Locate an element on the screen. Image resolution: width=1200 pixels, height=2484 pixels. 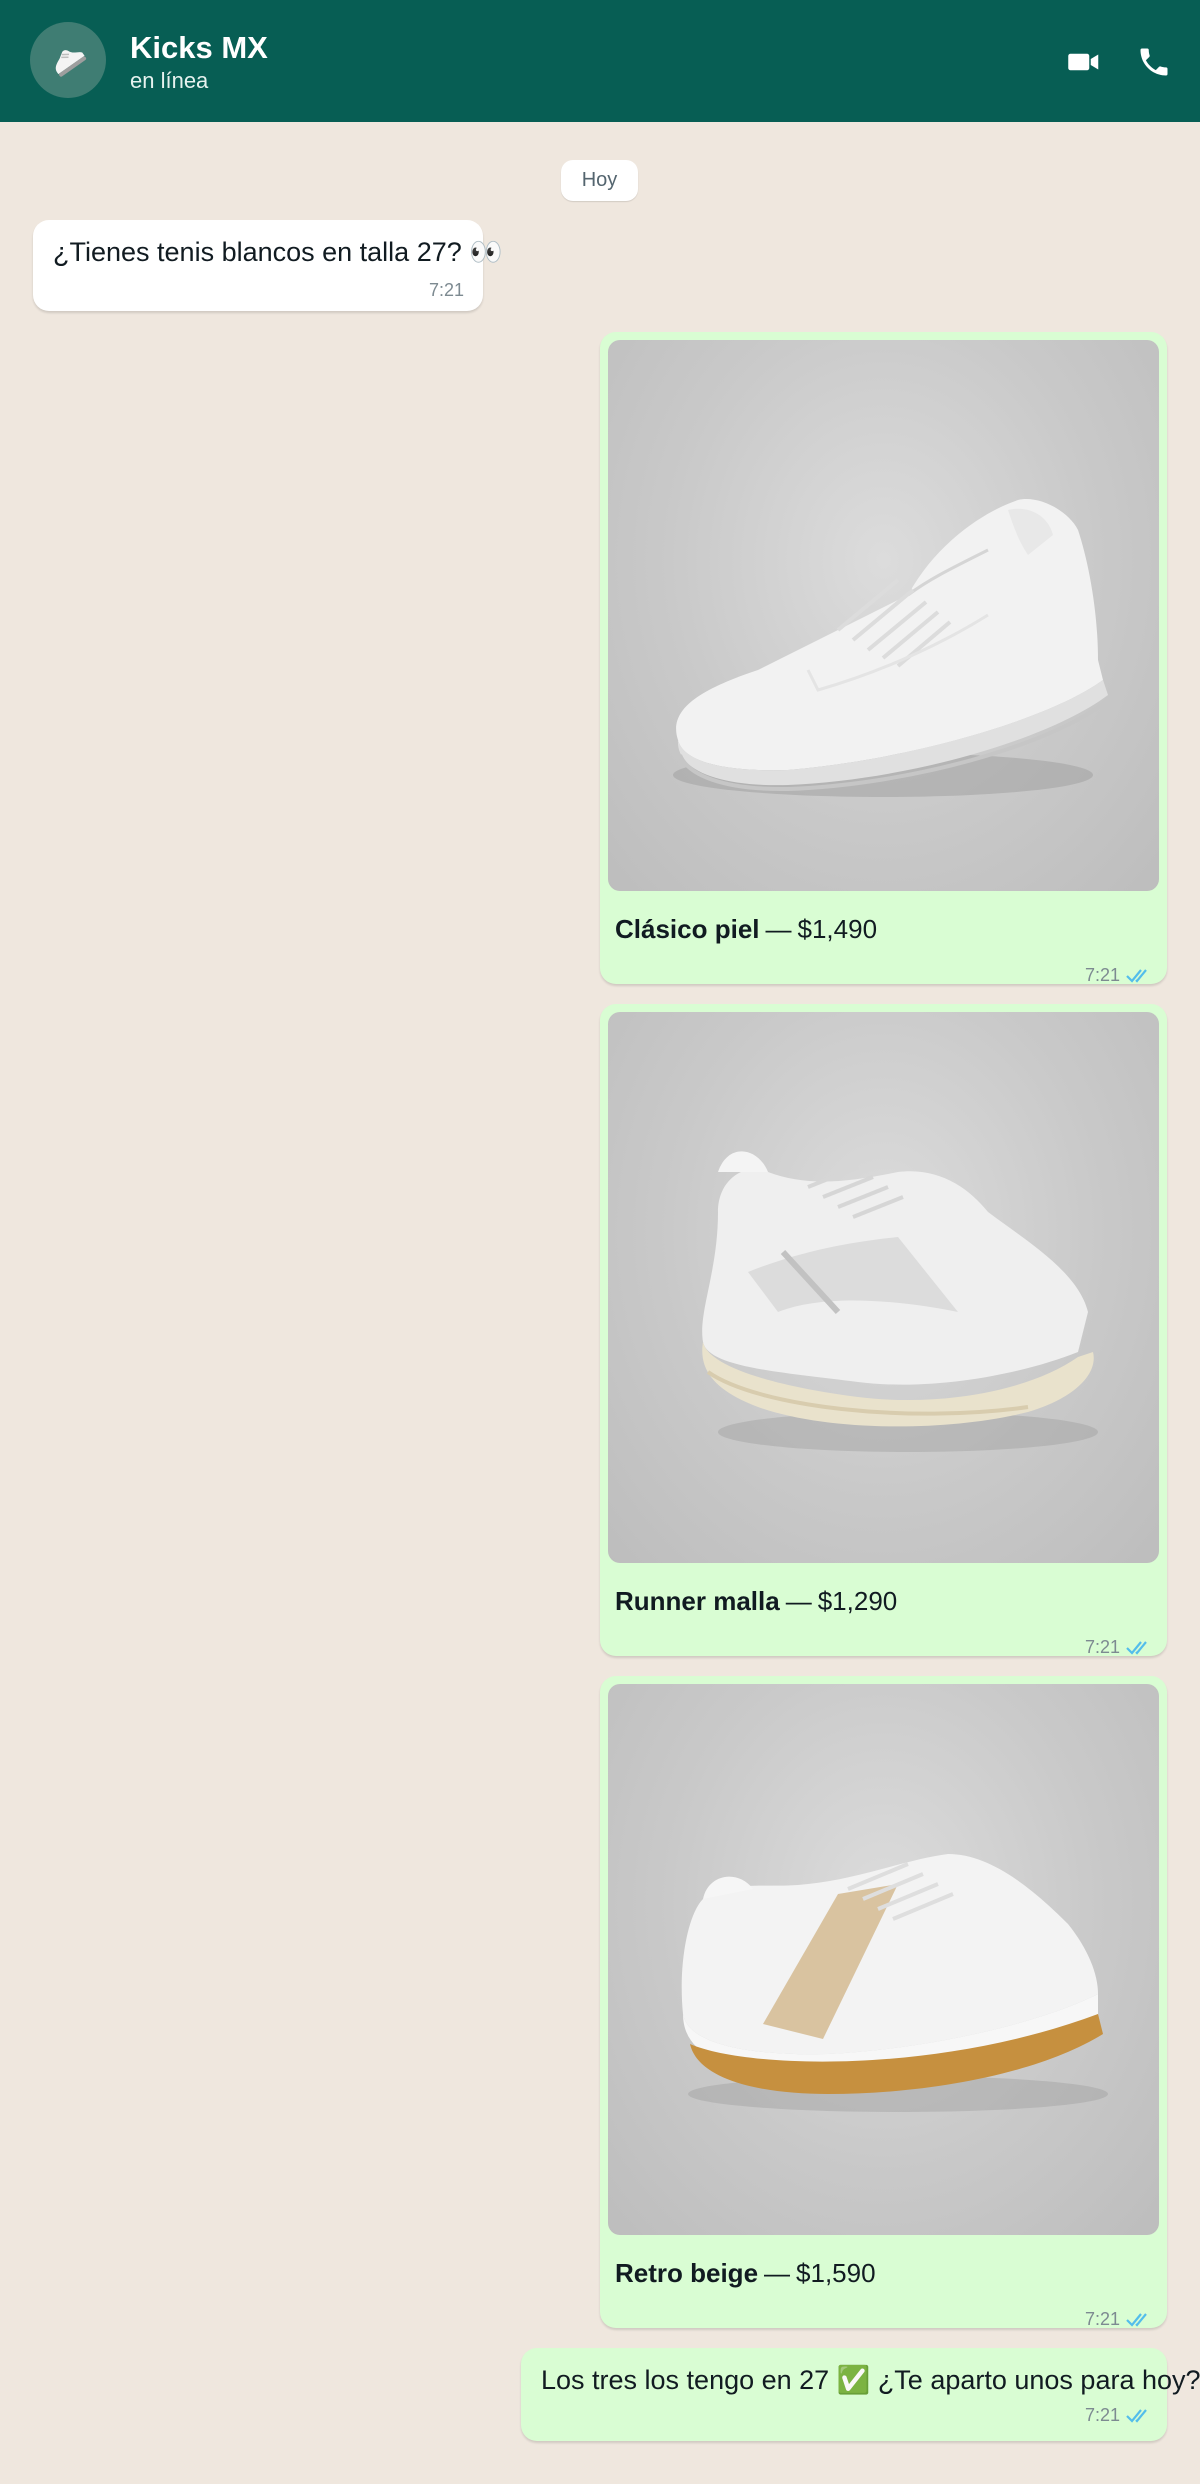
product-photo-retro is located at coordinates (883, 1959).